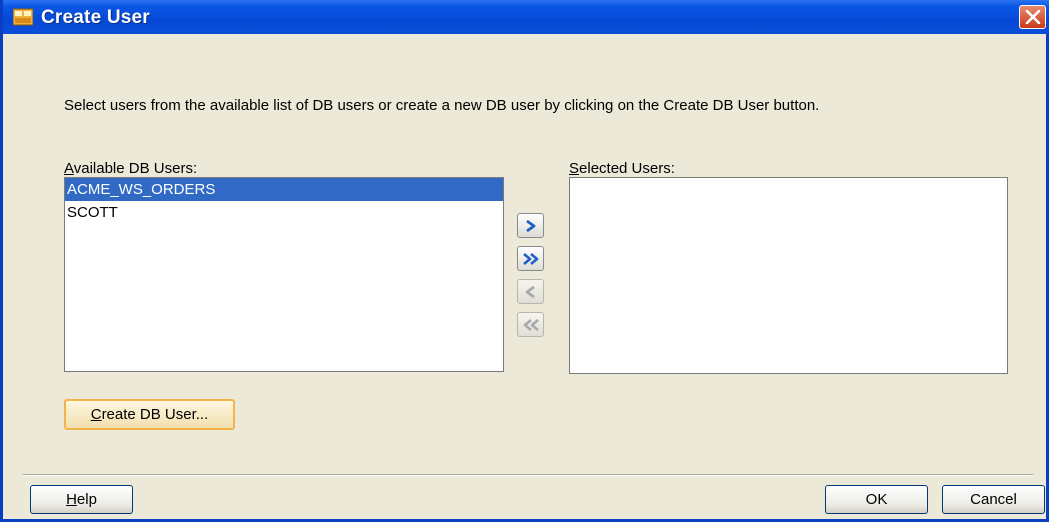 This screenshot has height=522, width=1049. Describe the element at coordinates (284, 212) in the screenshot. I see `list-item: SCOTT` at that location.